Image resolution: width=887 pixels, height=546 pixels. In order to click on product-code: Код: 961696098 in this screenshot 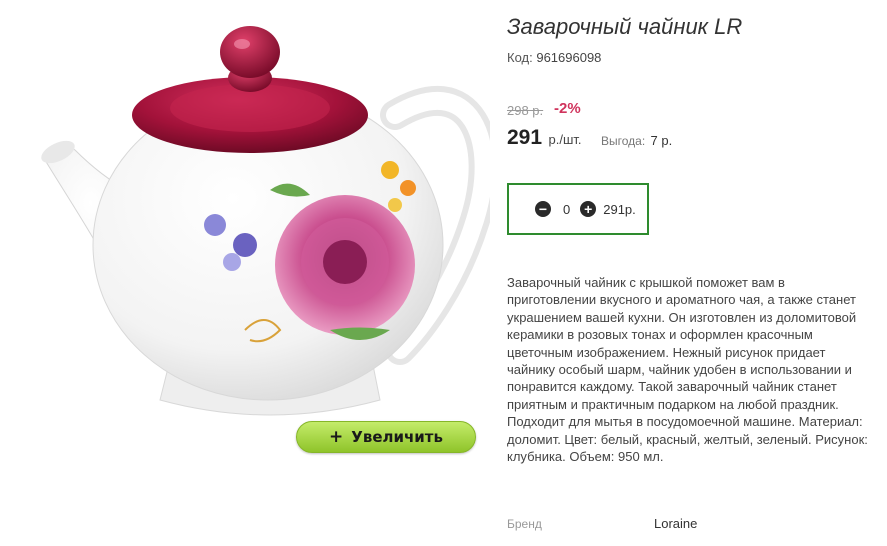, I will do `click(554, 57)`.